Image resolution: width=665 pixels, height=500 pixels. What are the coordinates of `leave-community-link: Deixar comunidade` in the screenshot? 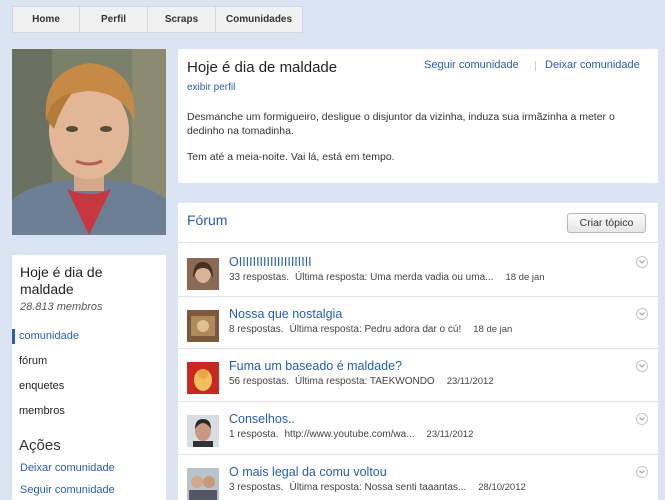 It's located at (67, 468).